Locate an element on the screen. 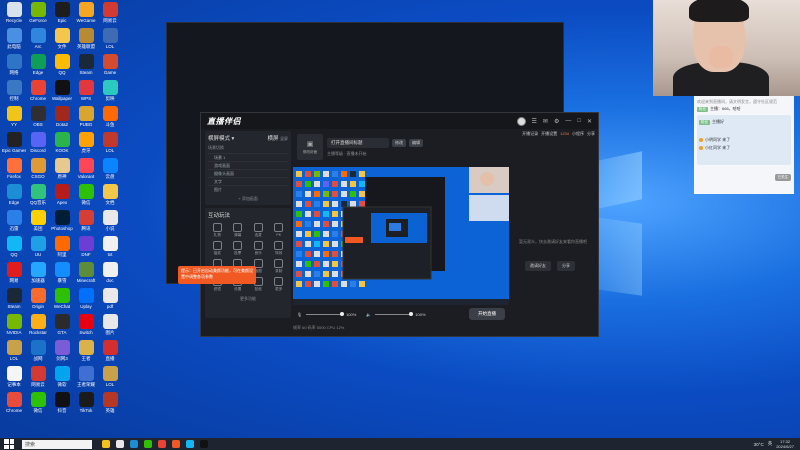 Image resolution: width=800 pixels, height=450 pixels. speaker-volume-slider is located at coordinates (394, 313).